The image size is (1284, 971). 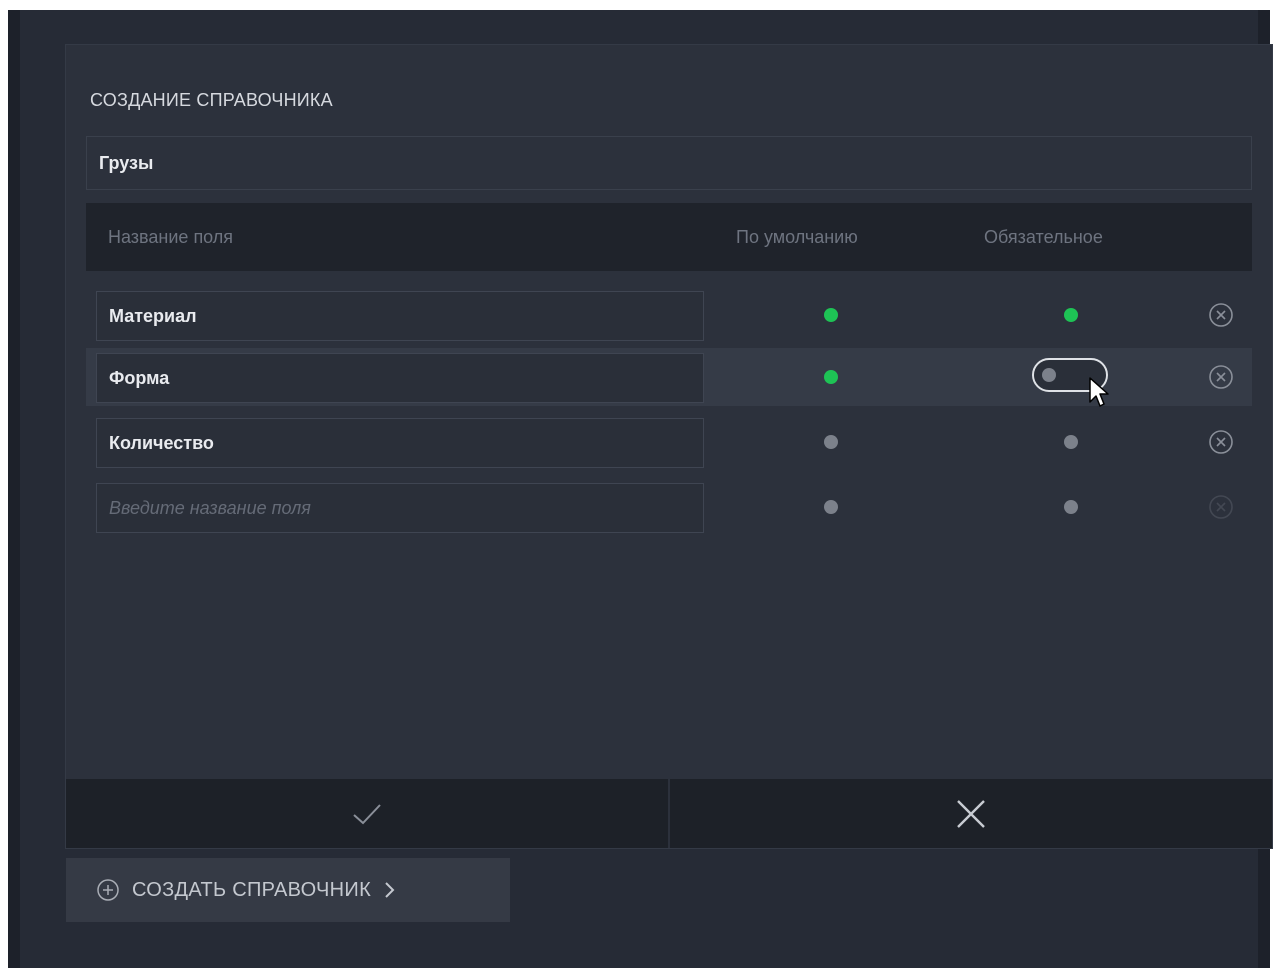 I want to click on dialog-title: СОЗДАНИЕ СПРАВОЧНИКА, so click(x=211, y=100).